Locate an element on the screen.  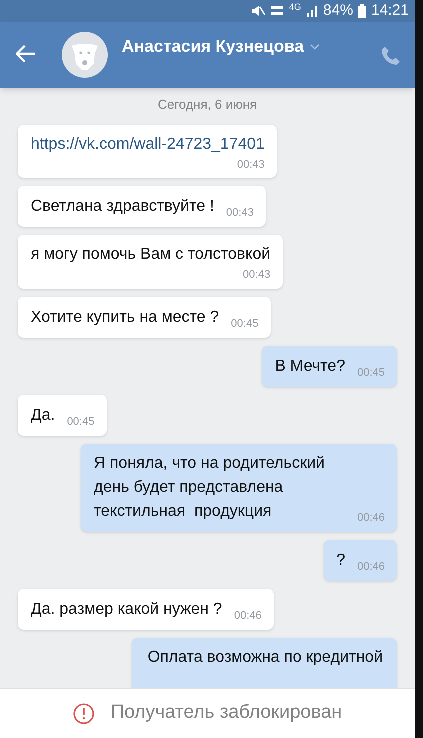
message-text: ? is located at coordinates (341, 560).